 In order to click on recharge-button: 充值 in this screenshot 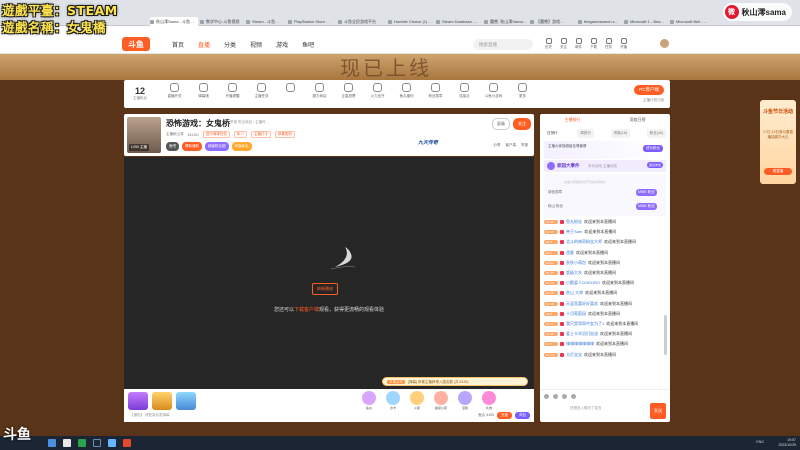, I will do `click(504, 415)`.